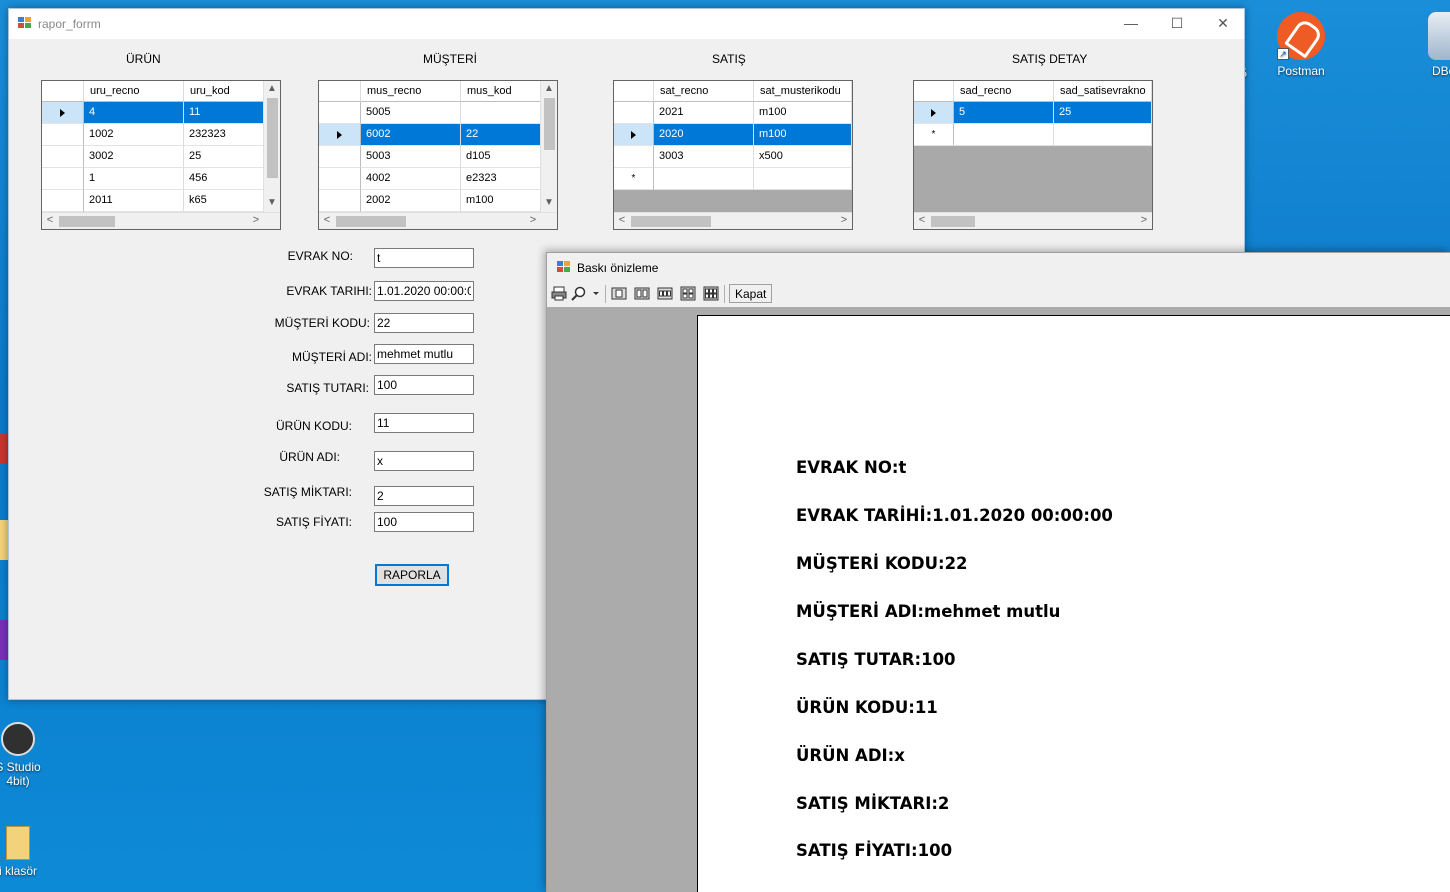  What do you see at coordinates (704, 157) in the screenshot?
I see `table-cell: 3003` at bounding box center [704, 157].